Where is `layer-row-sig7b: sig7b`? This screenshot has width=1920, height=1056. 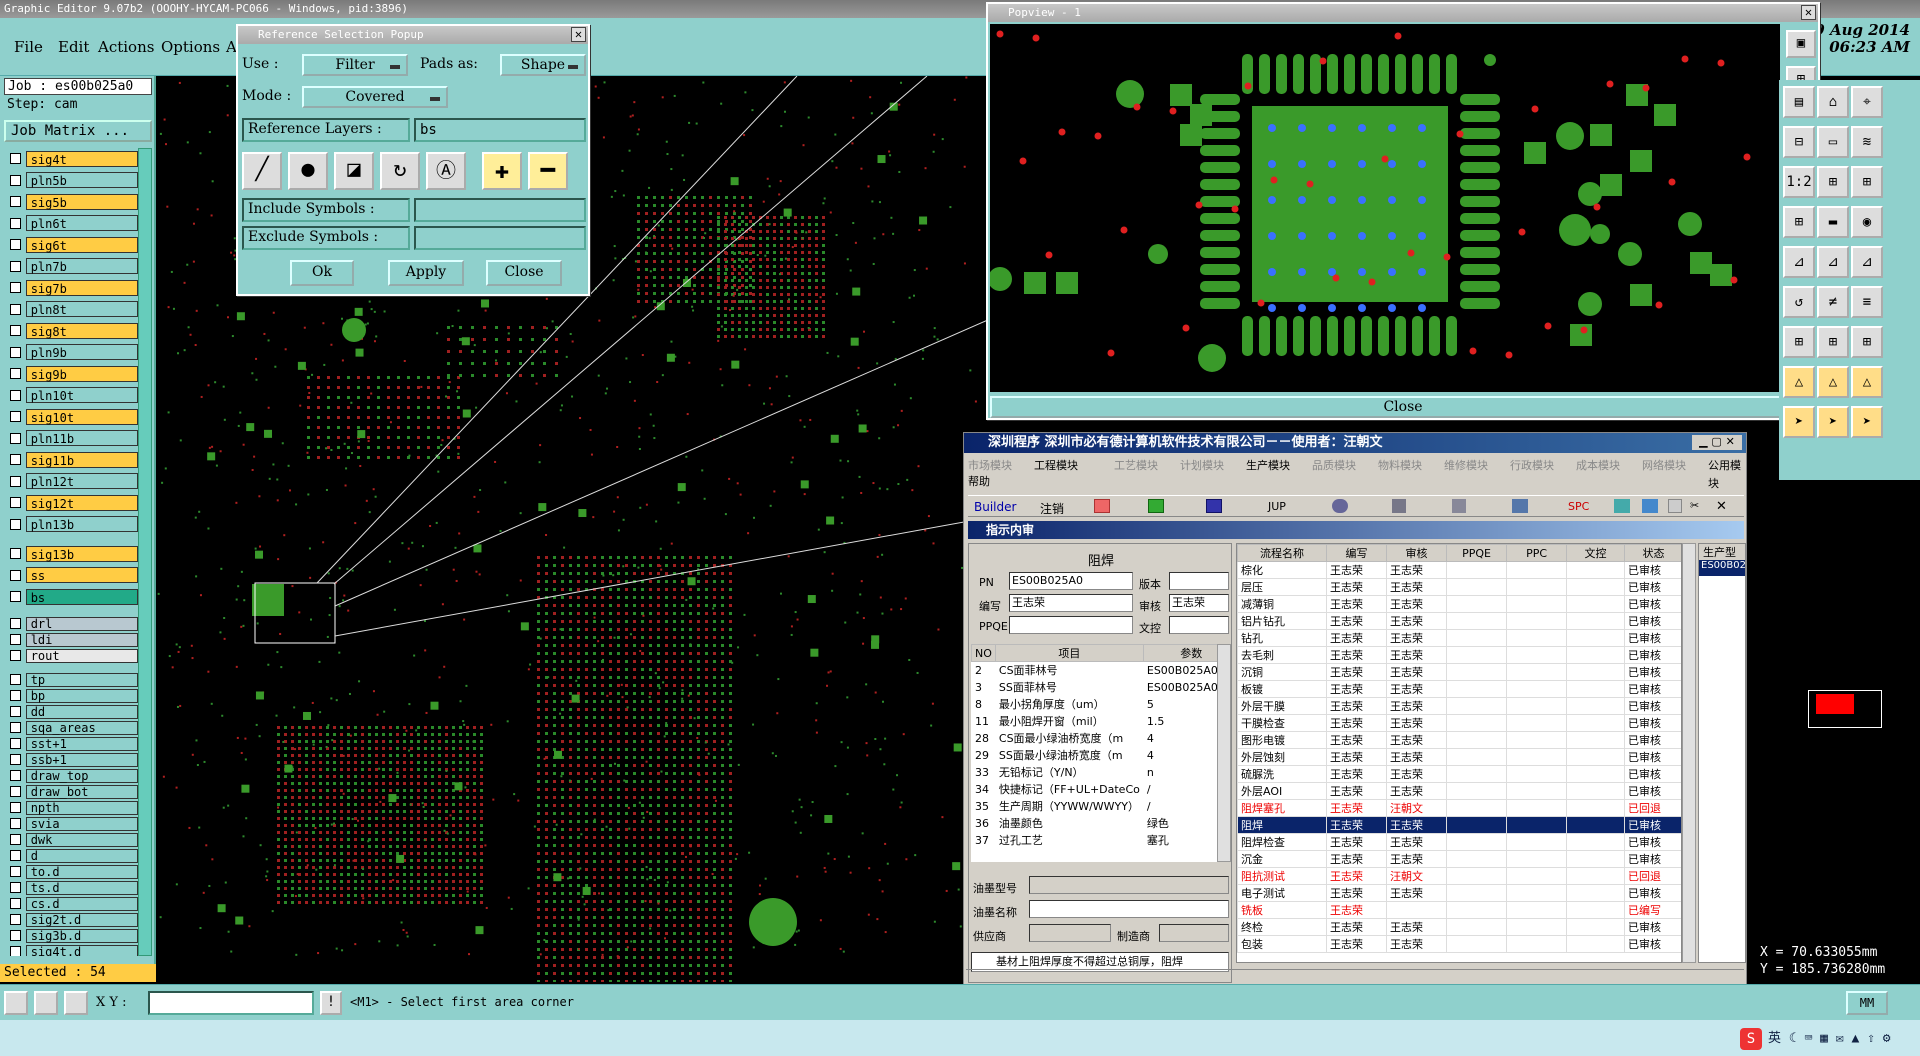 layer-row-sig7b: sig7b is located at coordinates (71, 288).